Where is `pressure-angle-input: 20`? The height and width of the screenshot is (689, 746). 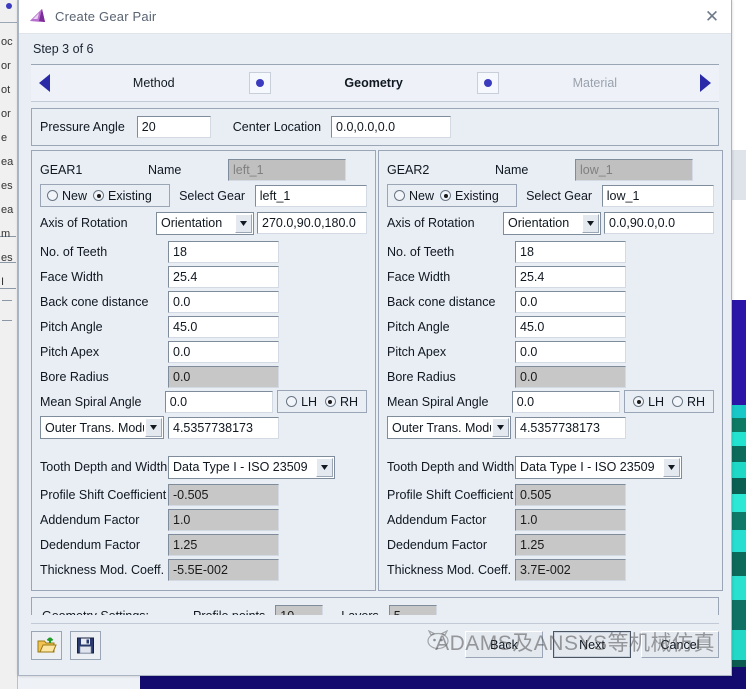 pressure-angle-input: 20 is located at coordinates (173, 127).